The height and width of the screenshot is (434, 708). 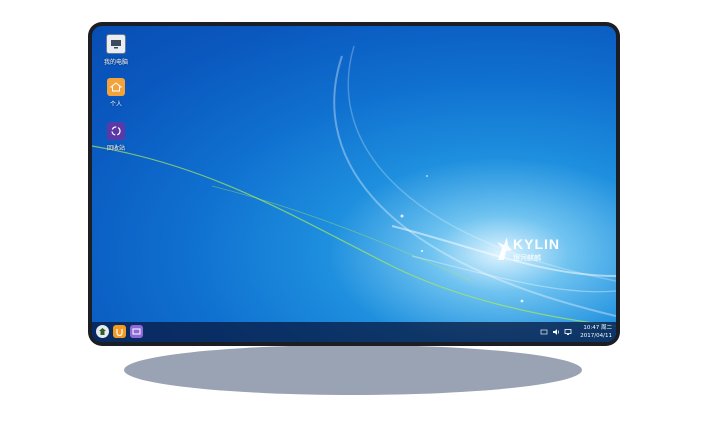 I want to click on monitor-shadow, so click(x=353, y=370).